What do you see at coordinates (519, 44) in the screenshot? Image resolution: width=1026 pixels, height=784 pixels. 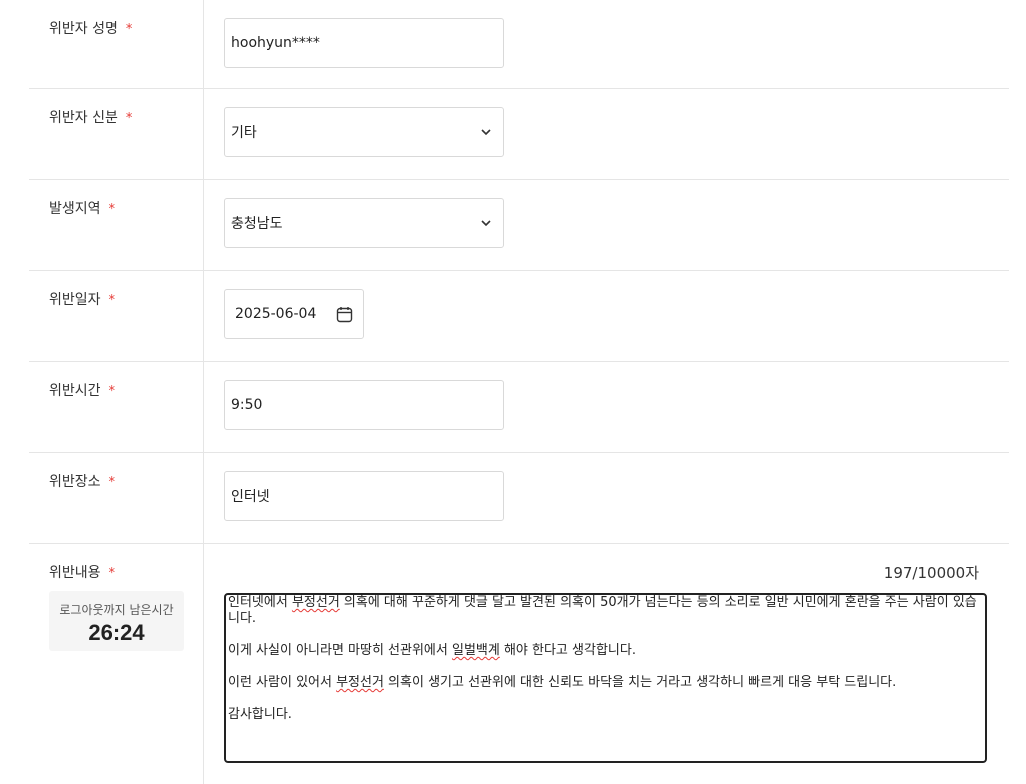 I see `row-violator-name: 위반자 성명 * hoohyun****` at bounding box center [519, 44].